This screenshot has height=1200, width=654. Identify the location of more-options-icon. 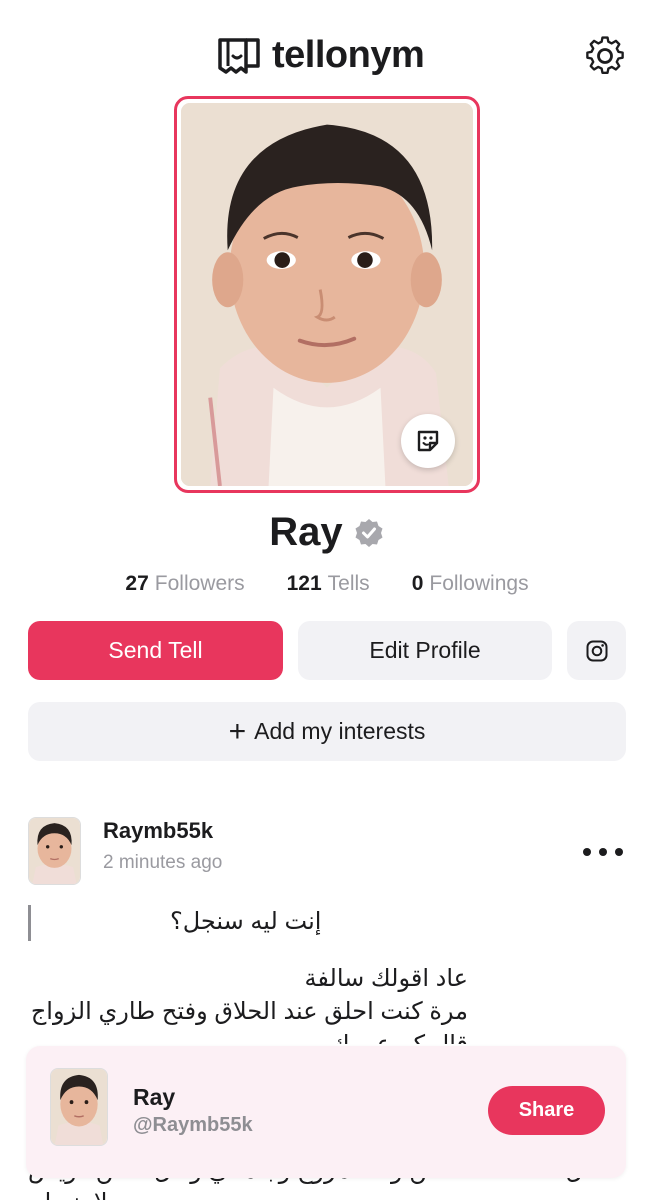
(603, 852).